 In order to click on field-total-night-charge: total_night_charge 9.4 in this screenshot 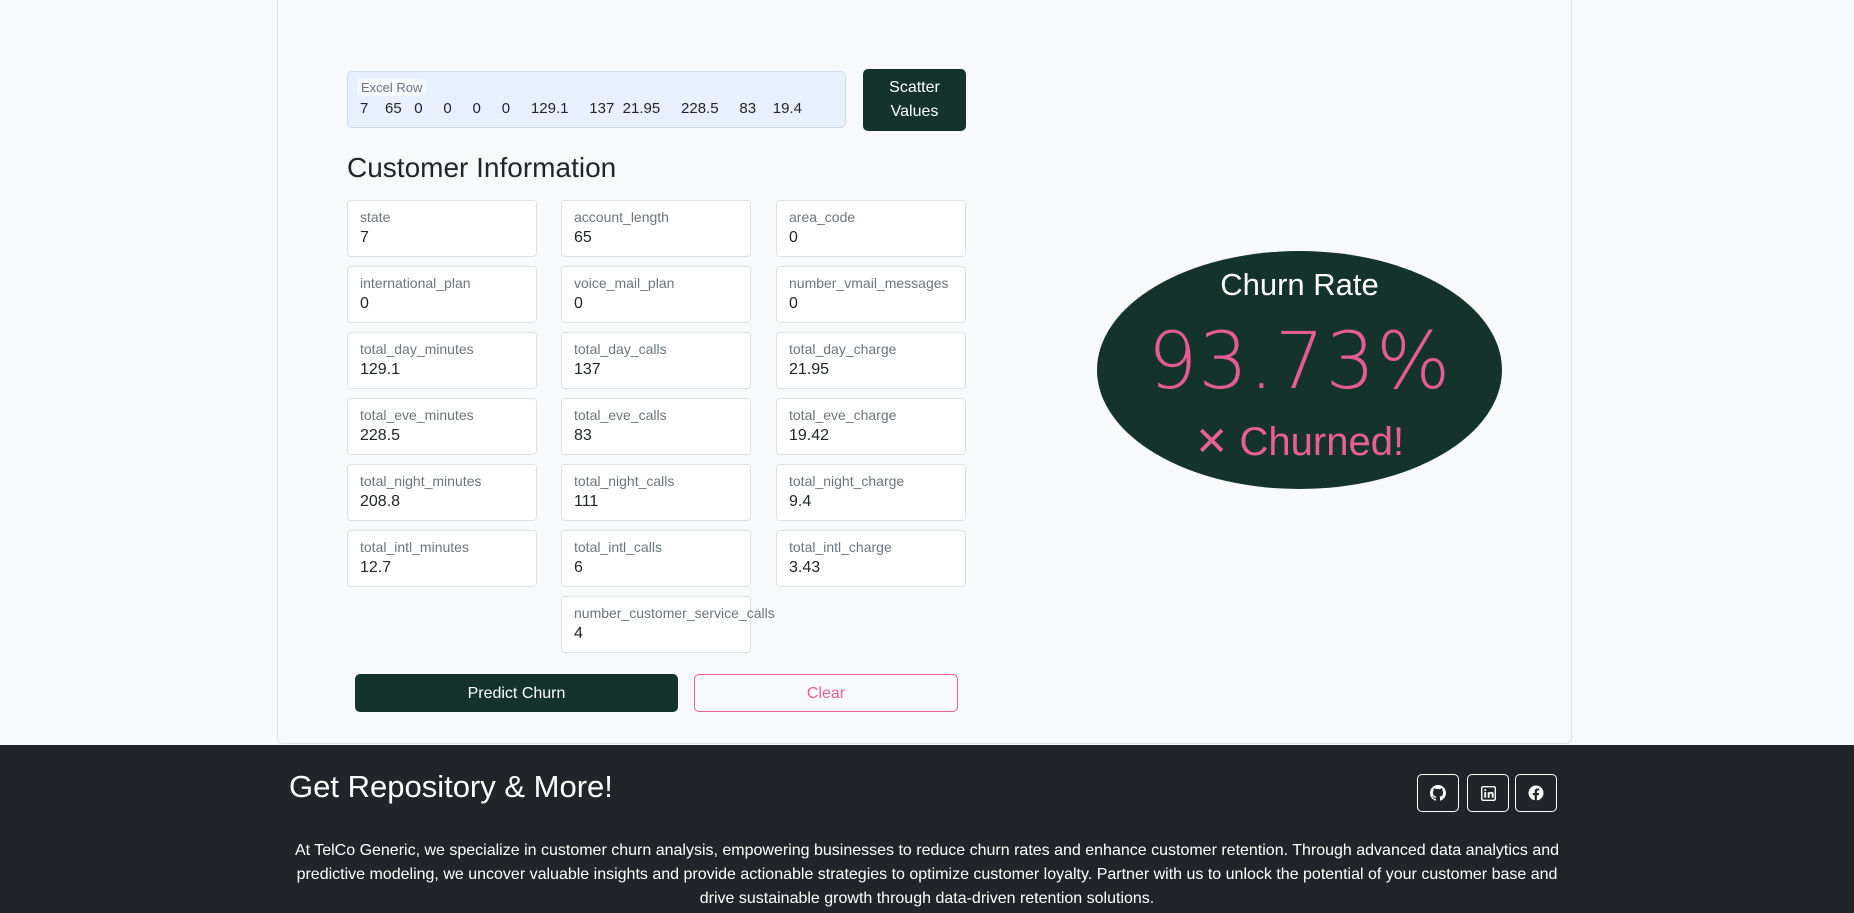, I will do `click(871, 492)`.